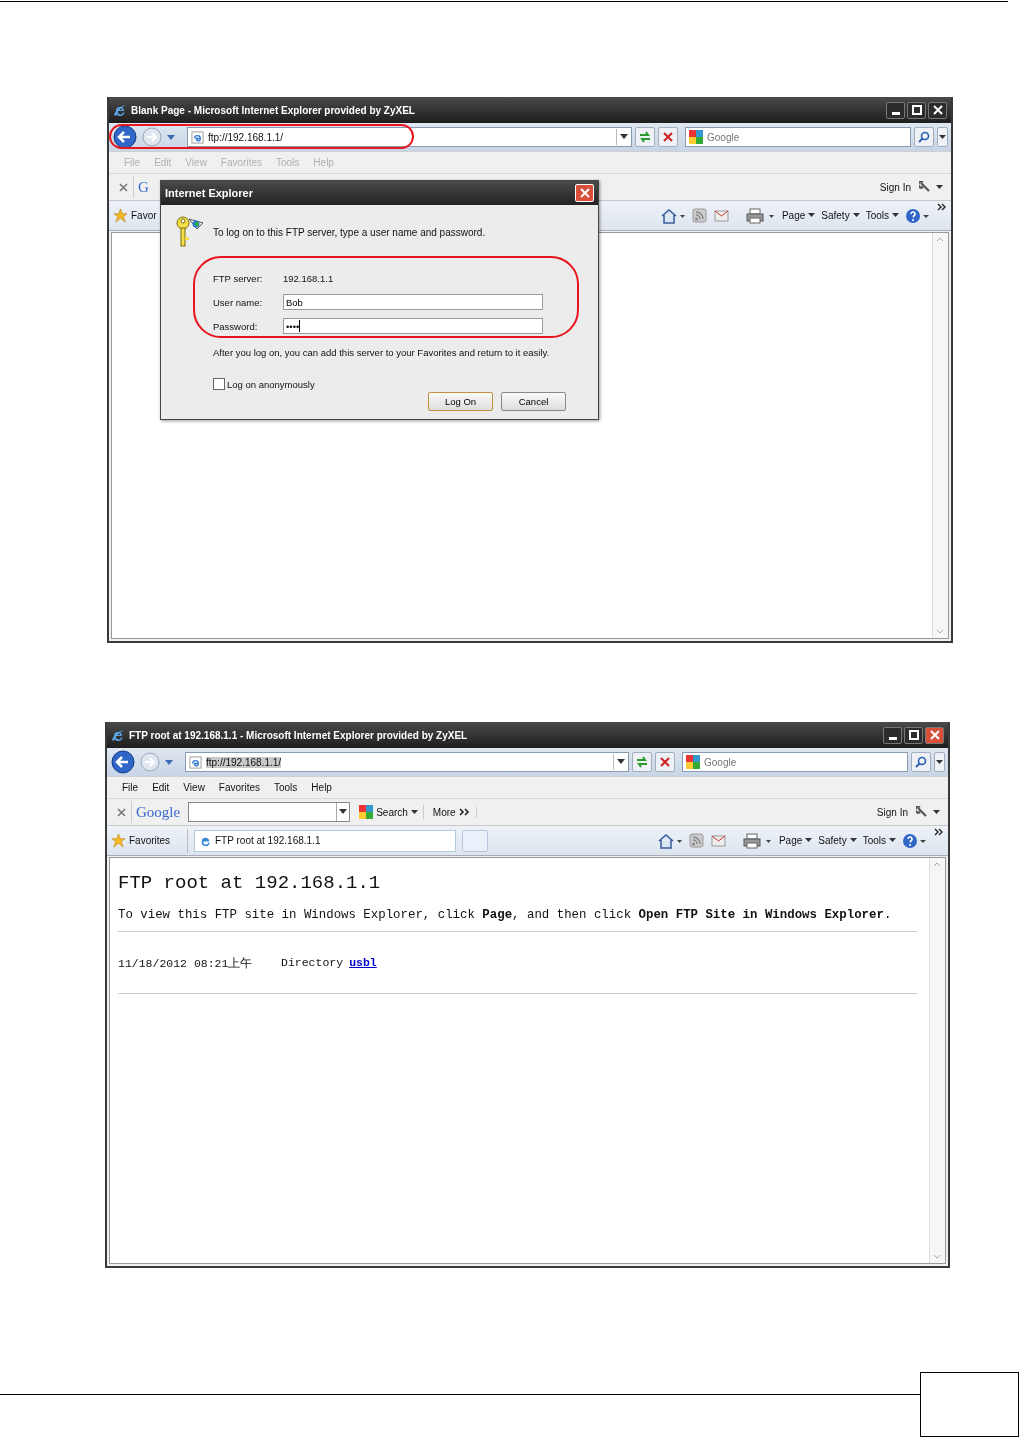  Describe the element at coordinates (696, 137) in the screenshot. I see `search-provider-icon` at that location.